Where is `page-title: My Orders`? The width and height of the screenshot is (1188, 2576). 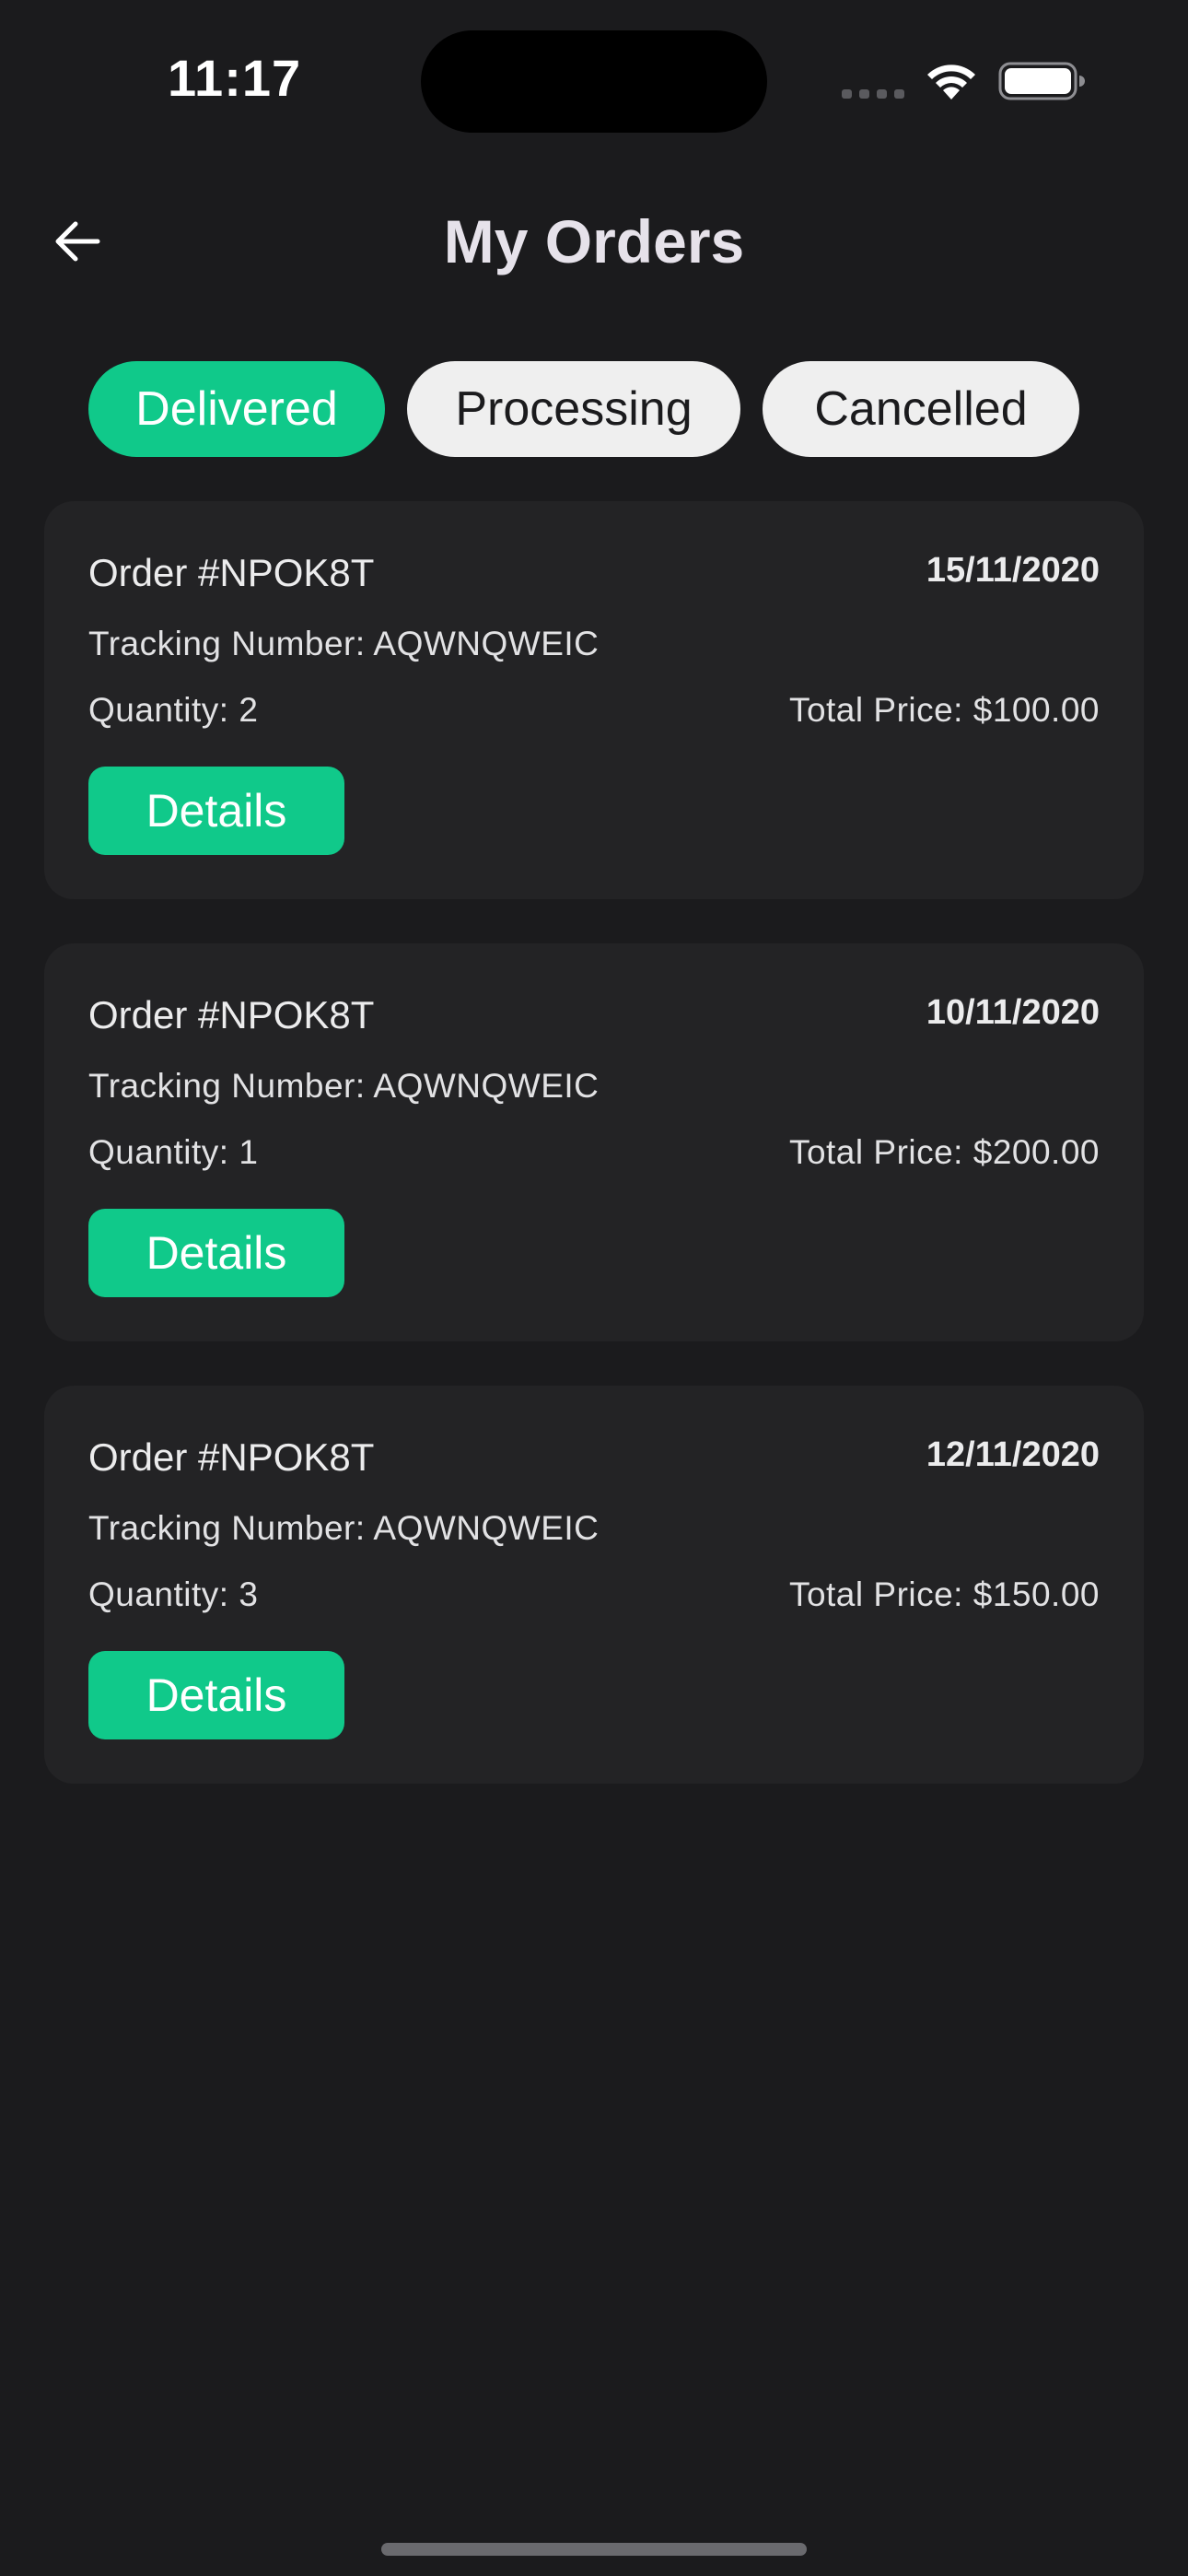
page-title: My Orders is located at coordinates (594, 241).